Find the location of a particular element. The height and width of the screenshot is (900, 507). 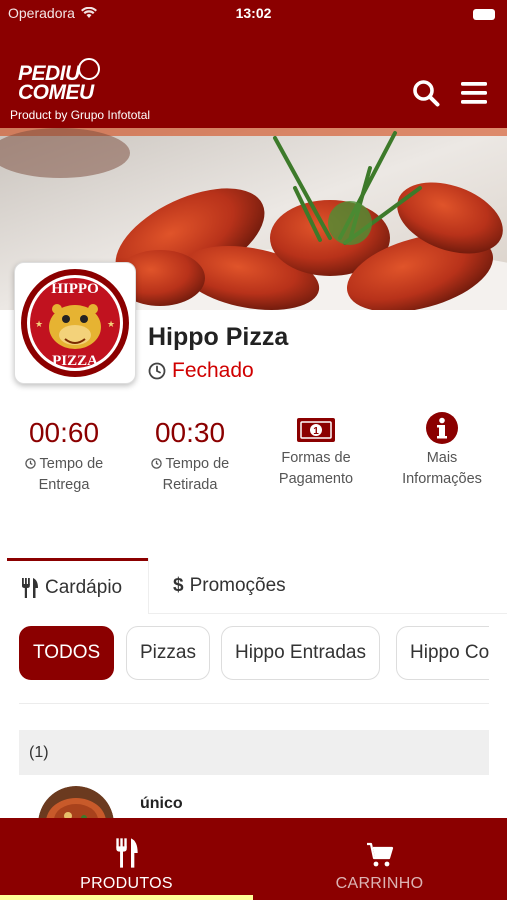

pickup-time-label: Tempo de Retirada is located at coordinates (190, 475).